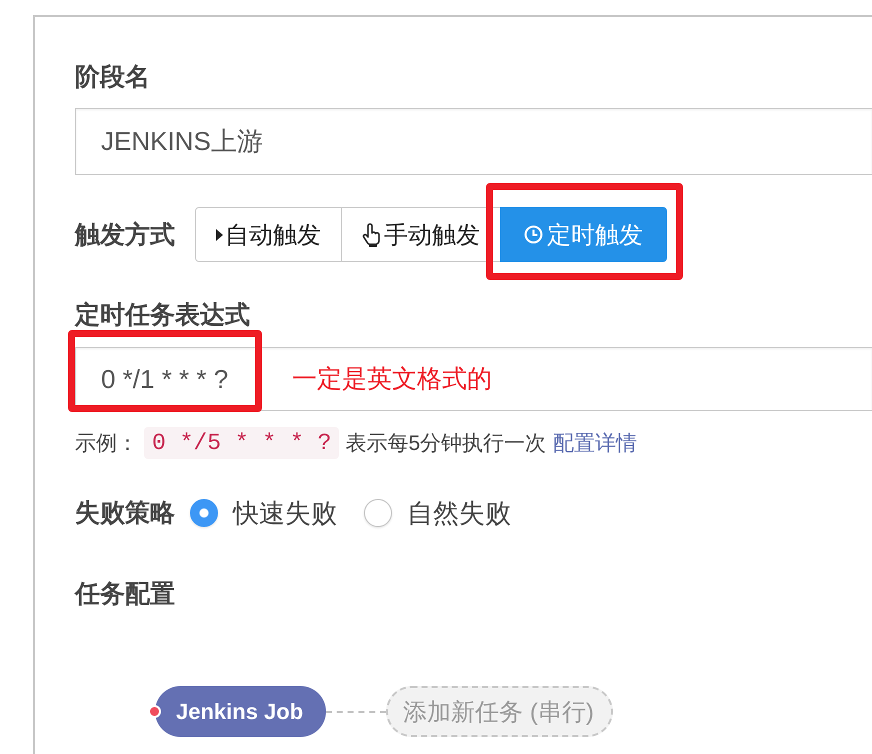 This screenshot has height=754, width=872. I want to click on details-link: 配置详情, so click(595, 443).